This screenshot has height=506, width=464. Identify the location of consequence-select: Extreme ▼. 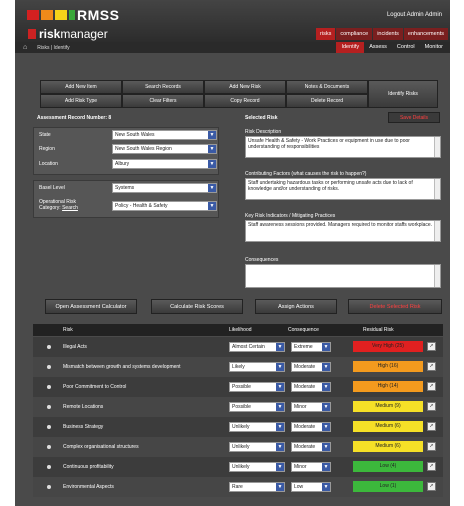
(311, 347).